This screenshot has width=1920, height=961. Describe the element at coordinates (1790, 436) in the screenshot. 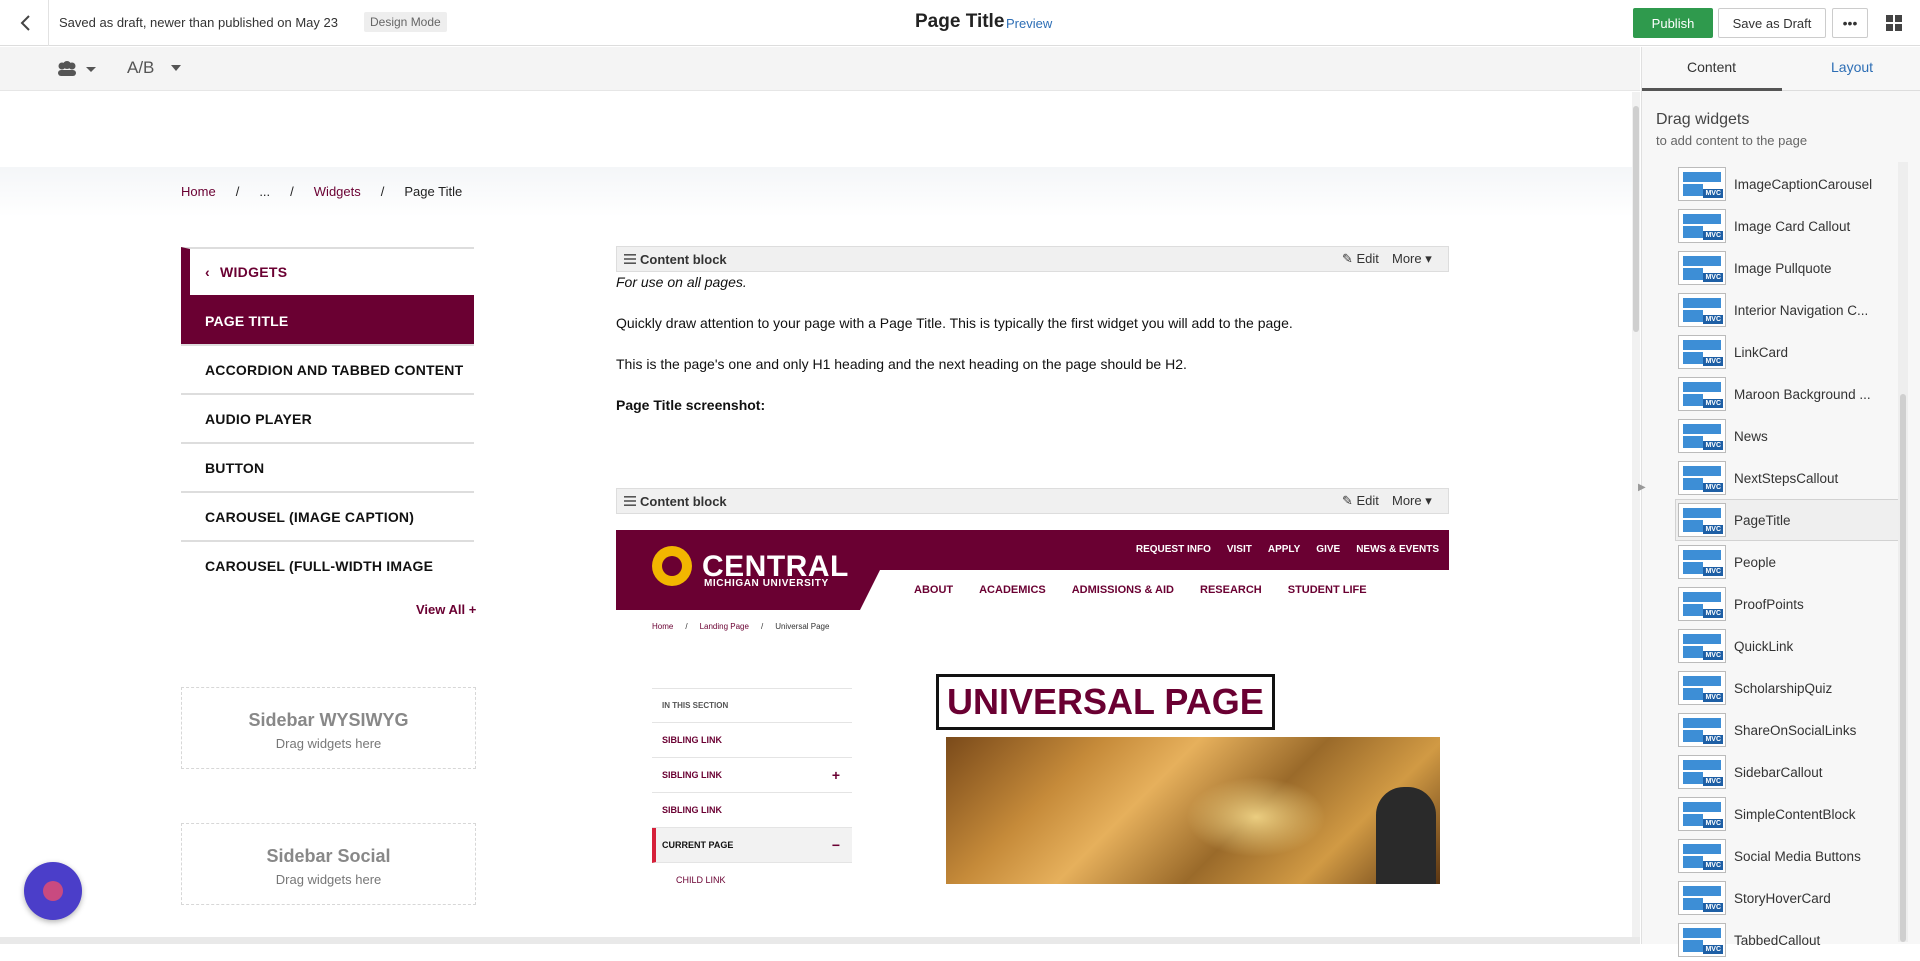

I see `widget-item: MVC News` at that location.